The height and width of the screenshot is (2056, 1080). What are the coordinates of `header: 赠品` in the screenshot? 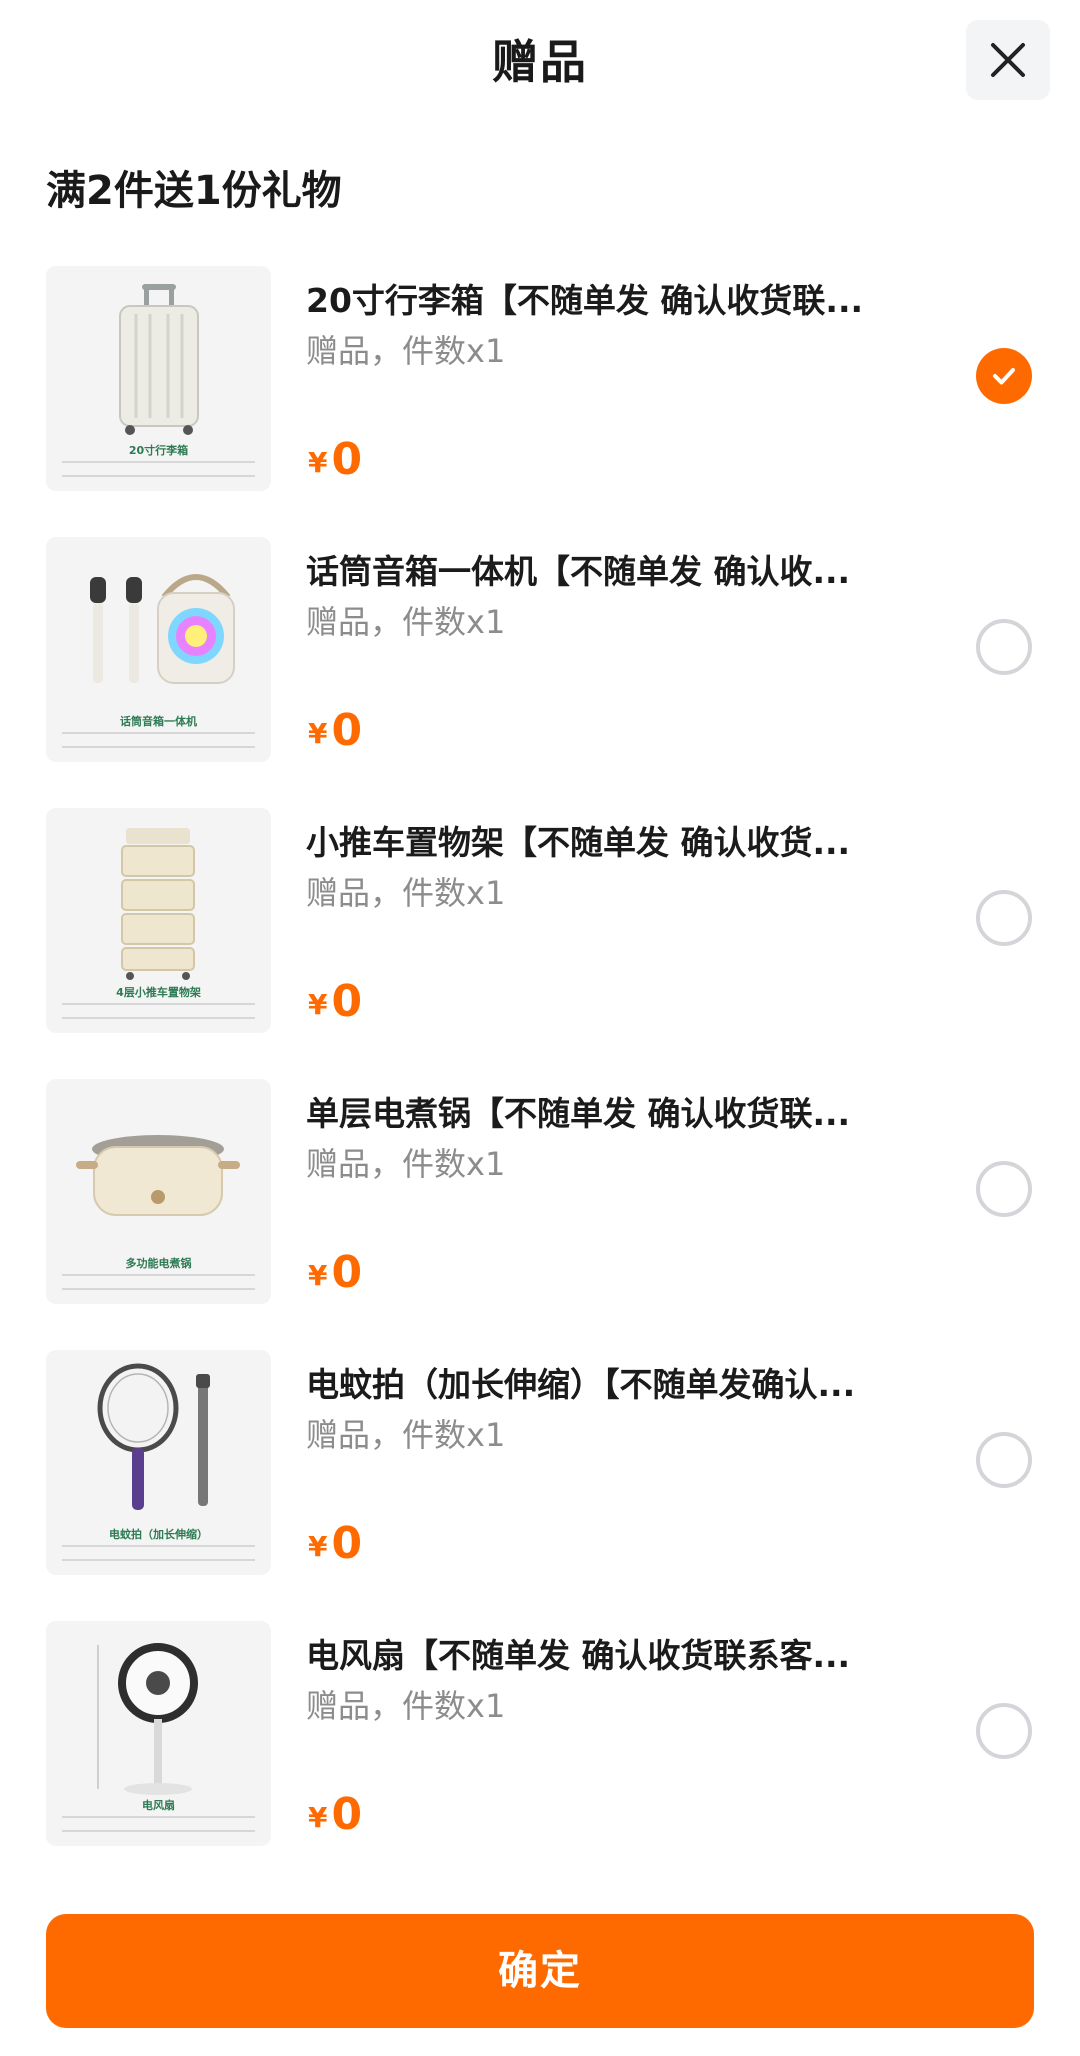 It's located at (540, 60).